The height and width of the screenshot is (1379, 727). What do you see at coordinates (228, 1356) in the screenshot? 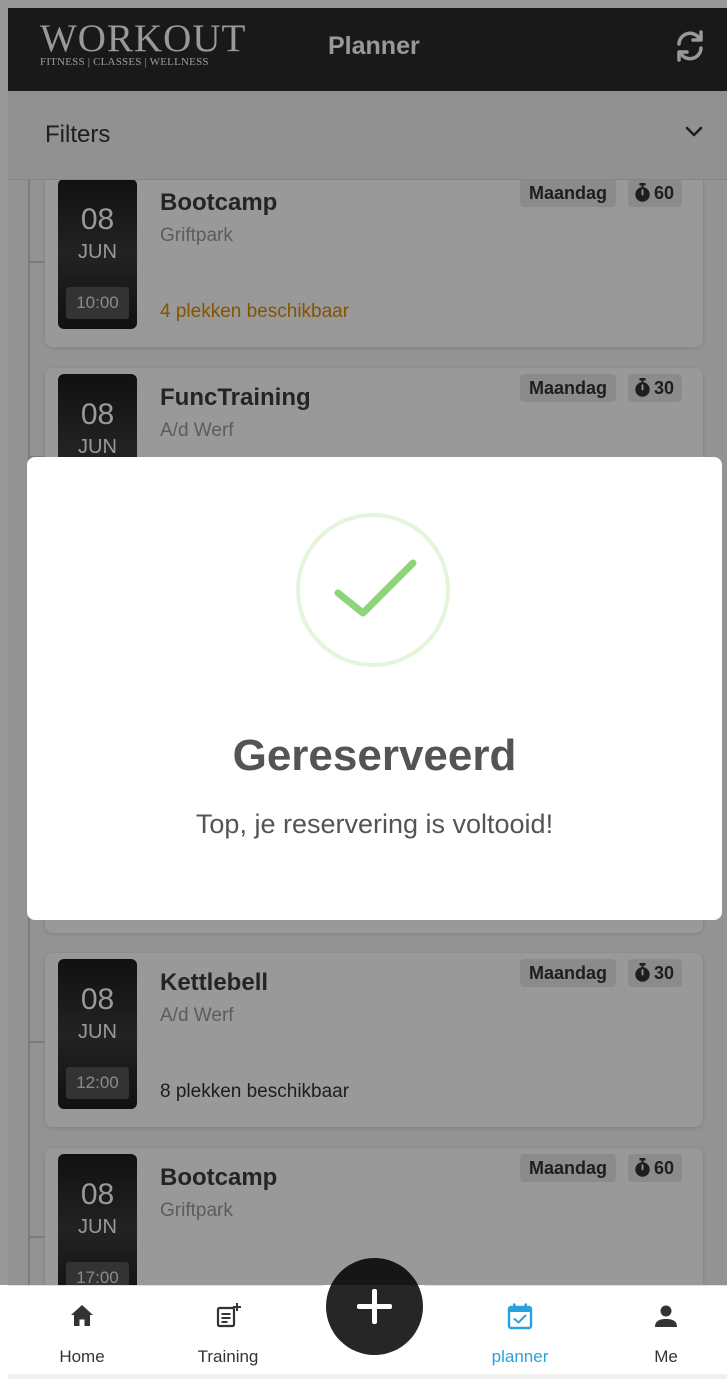
I see `nav-label: Training` at bounding box center [228, 1356].